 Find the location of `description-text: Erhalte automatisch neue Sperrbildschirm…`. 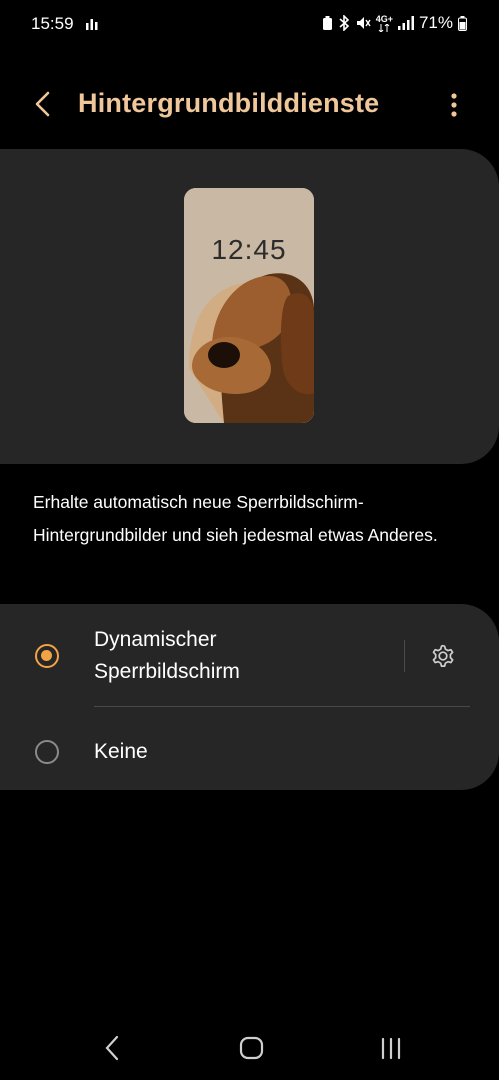

description-text: Erhalte automatisch neue Sperrbildschirm… is located at coordinates (235, 518).